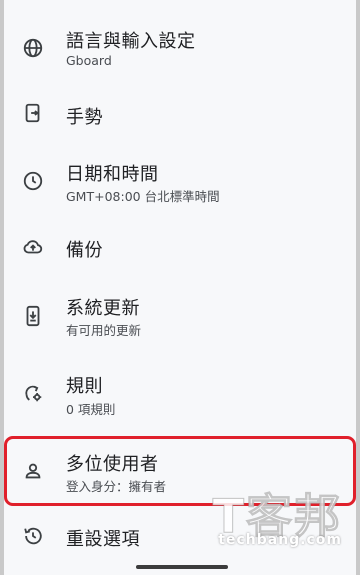 The height and width of the screenshot is (575, 360). What do you see at coordinates (89, 60) in the screenshot?
I see `settings-item-subtitle: Gboard` at bounding box center [89, 60].